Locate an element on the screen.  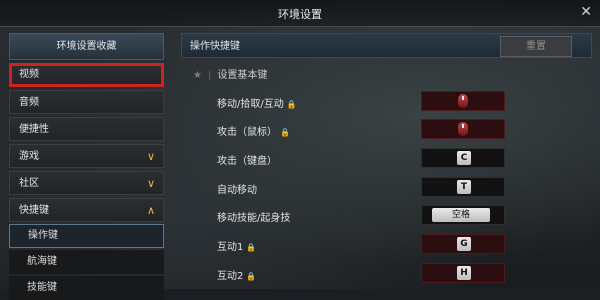
sidebar-subitem-operation-keys: 操作键 is located at coordinates (86, 236).